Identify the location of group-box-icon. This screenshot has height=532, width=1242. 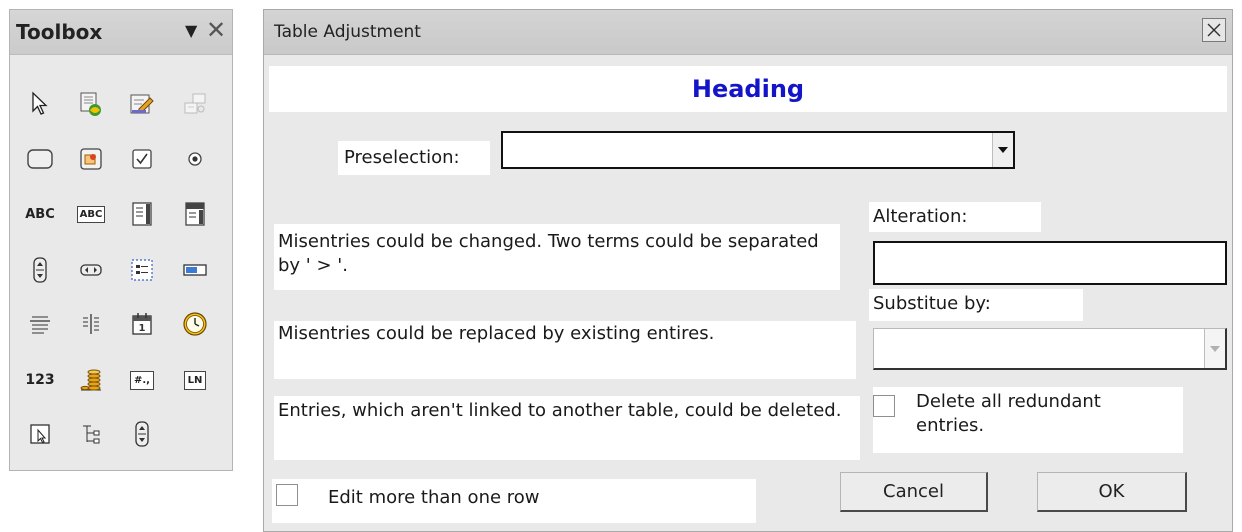
(142, 270).